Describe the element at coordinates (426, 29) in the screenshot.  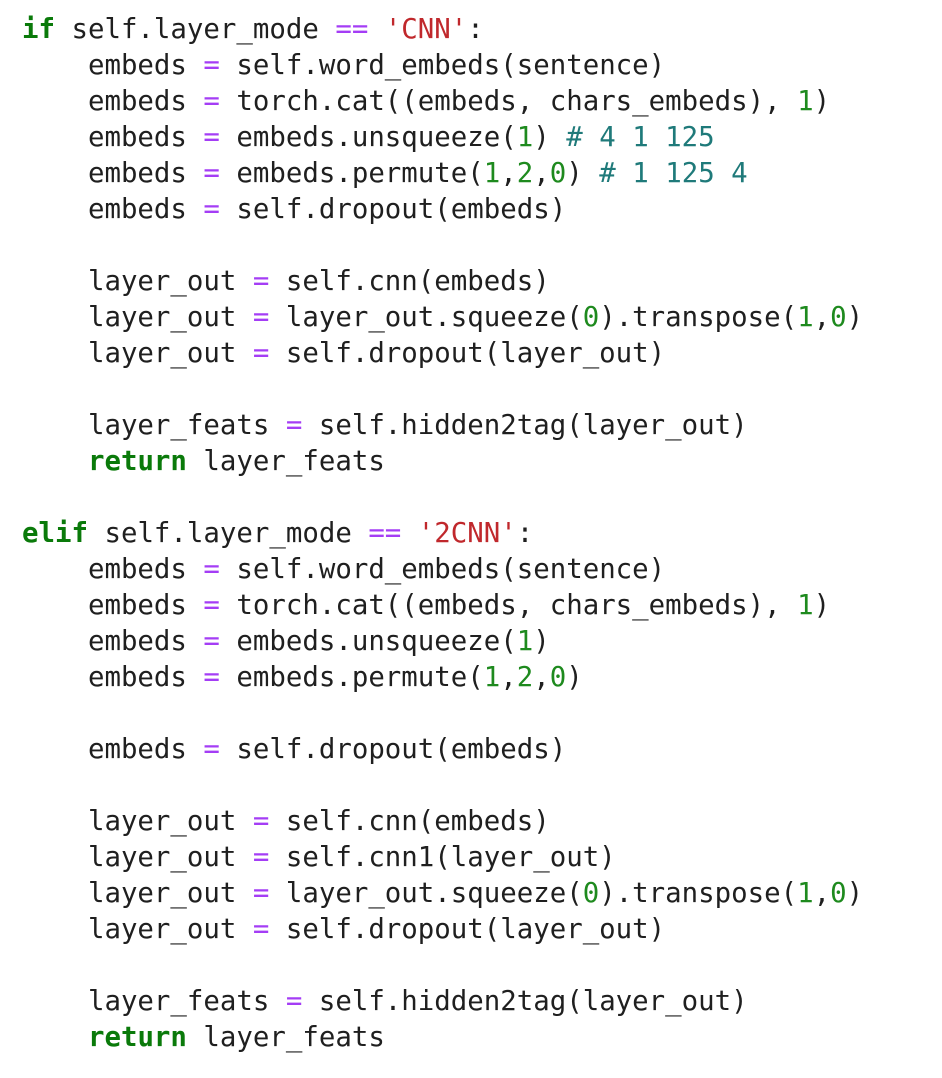
I see `string-token: 'CNN'` at that location.